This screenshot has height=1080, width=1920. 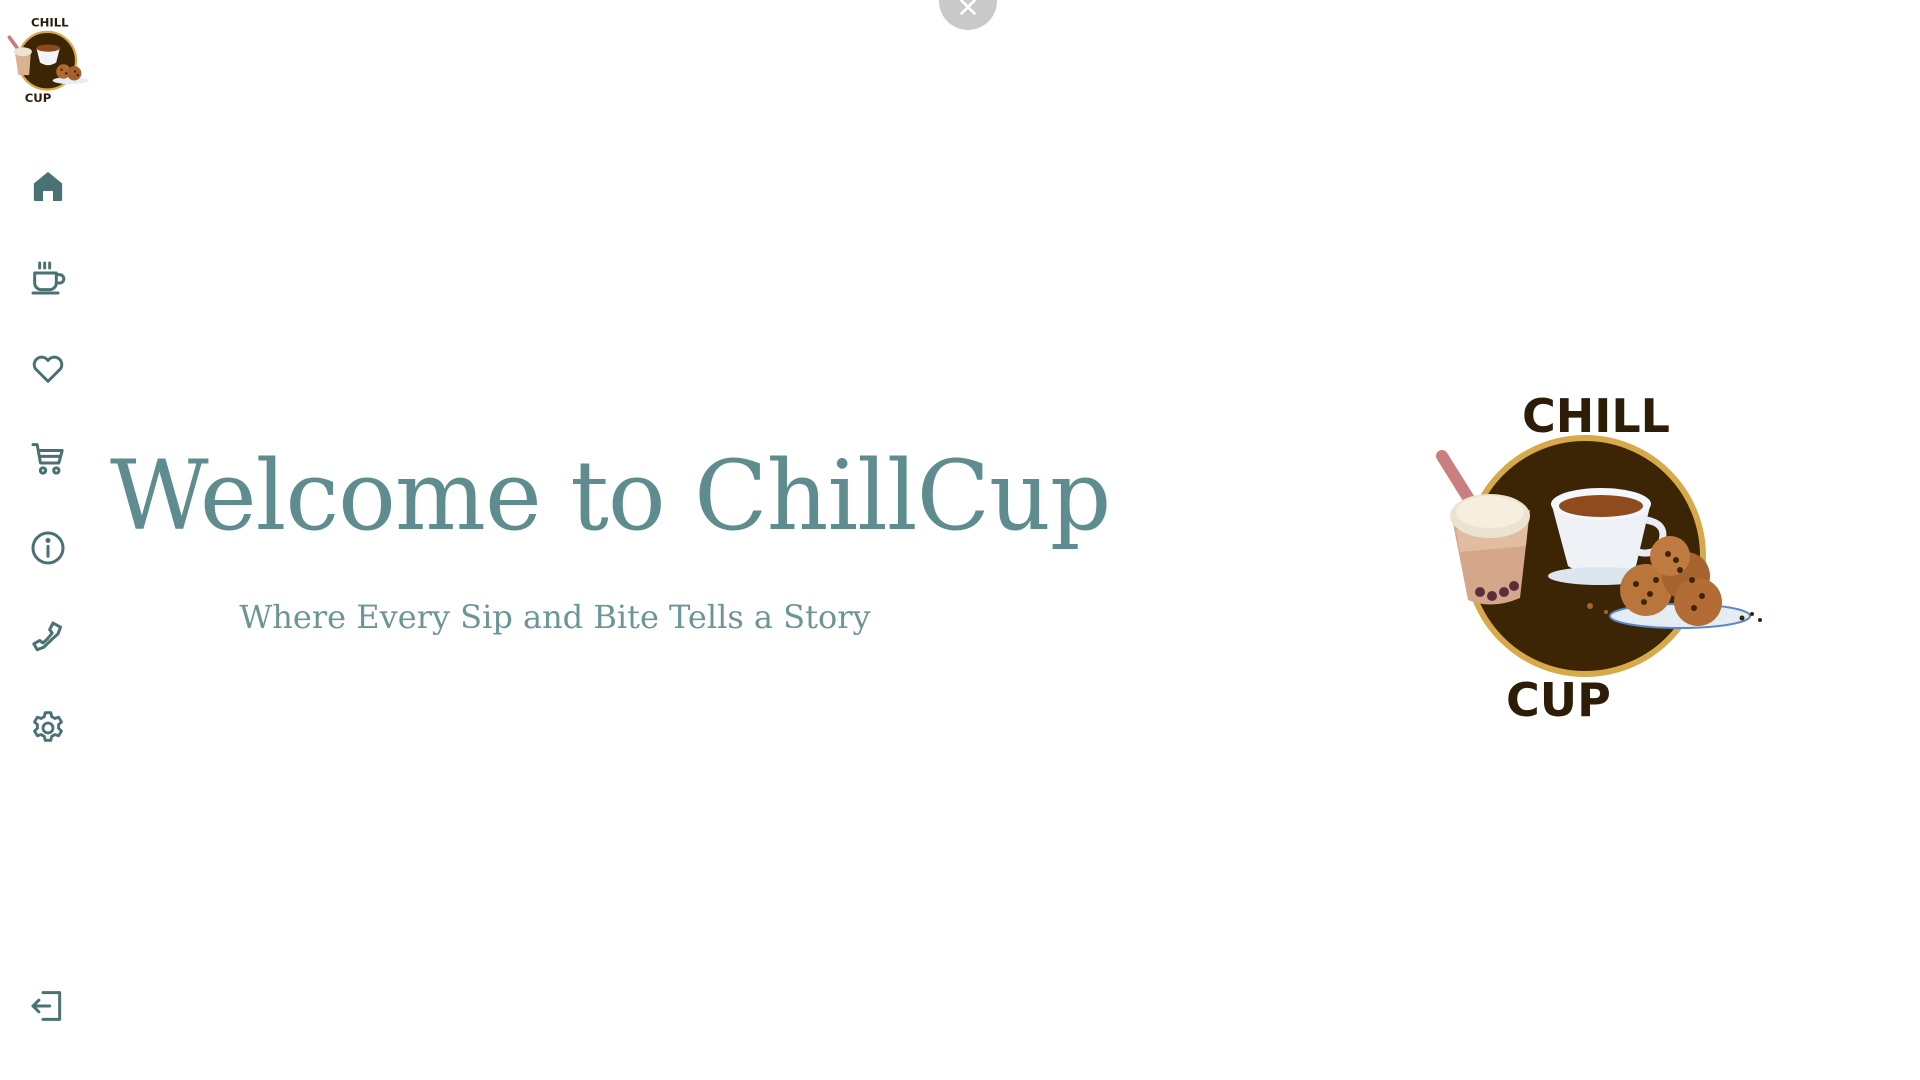 I want to click on heart-icon, so click(x=48, y=369).